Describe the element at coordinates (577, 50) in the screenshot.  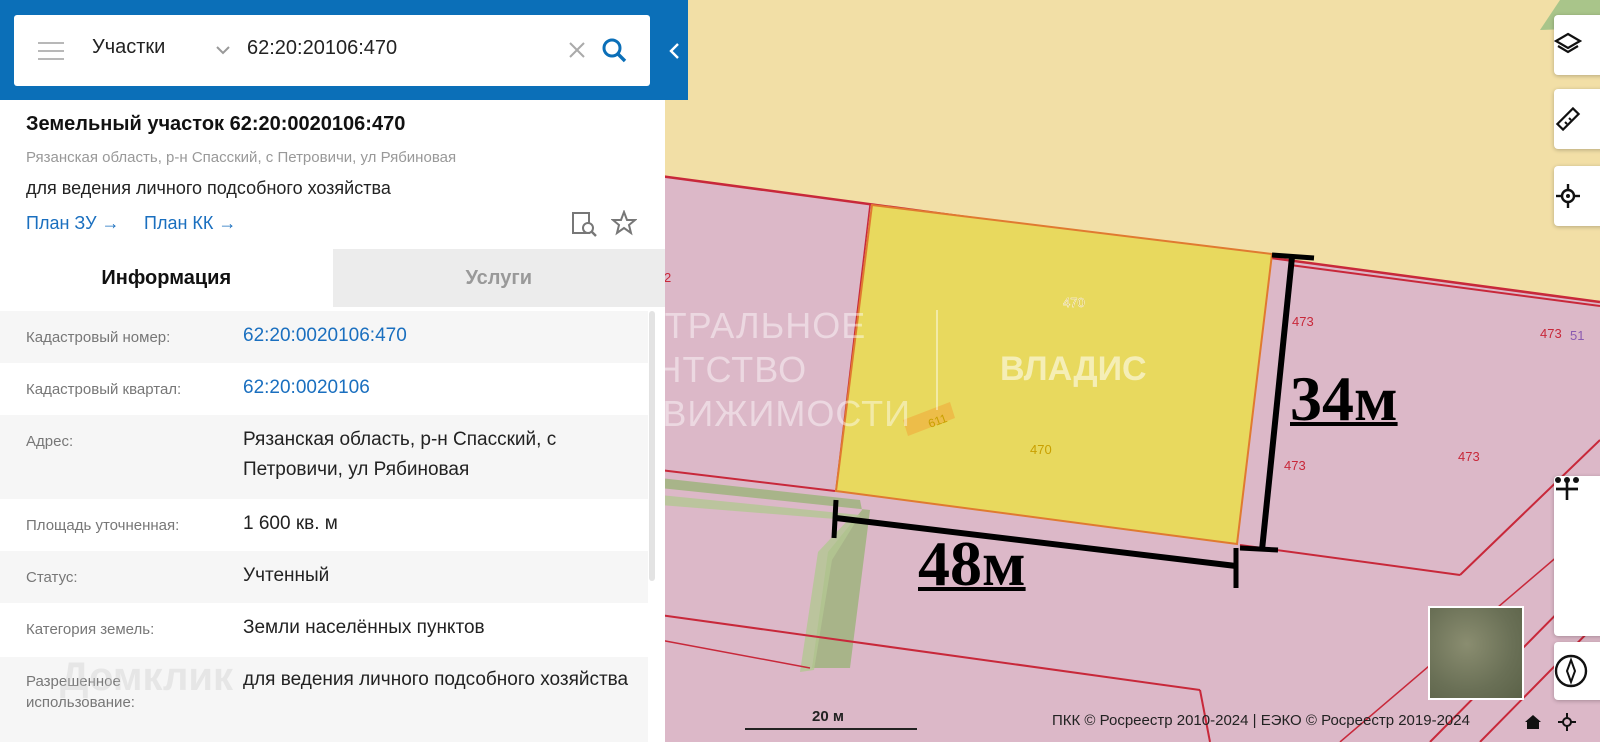
I see `close-icon` at that location.